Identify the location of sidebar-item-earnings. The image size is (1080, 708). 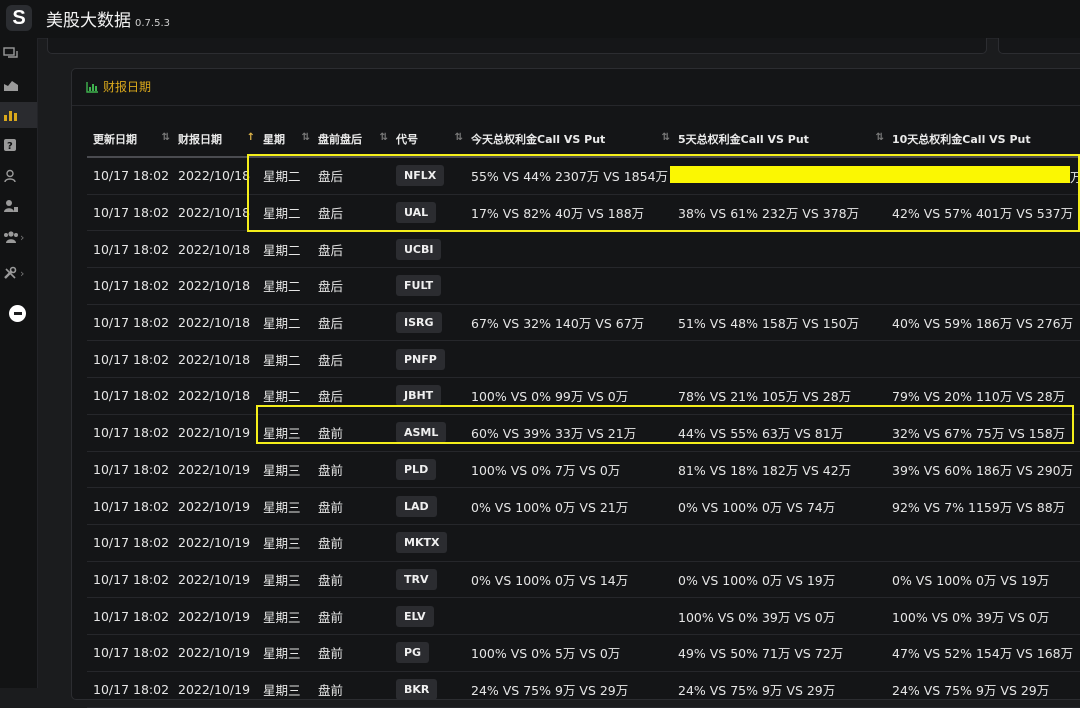
(18, 115).